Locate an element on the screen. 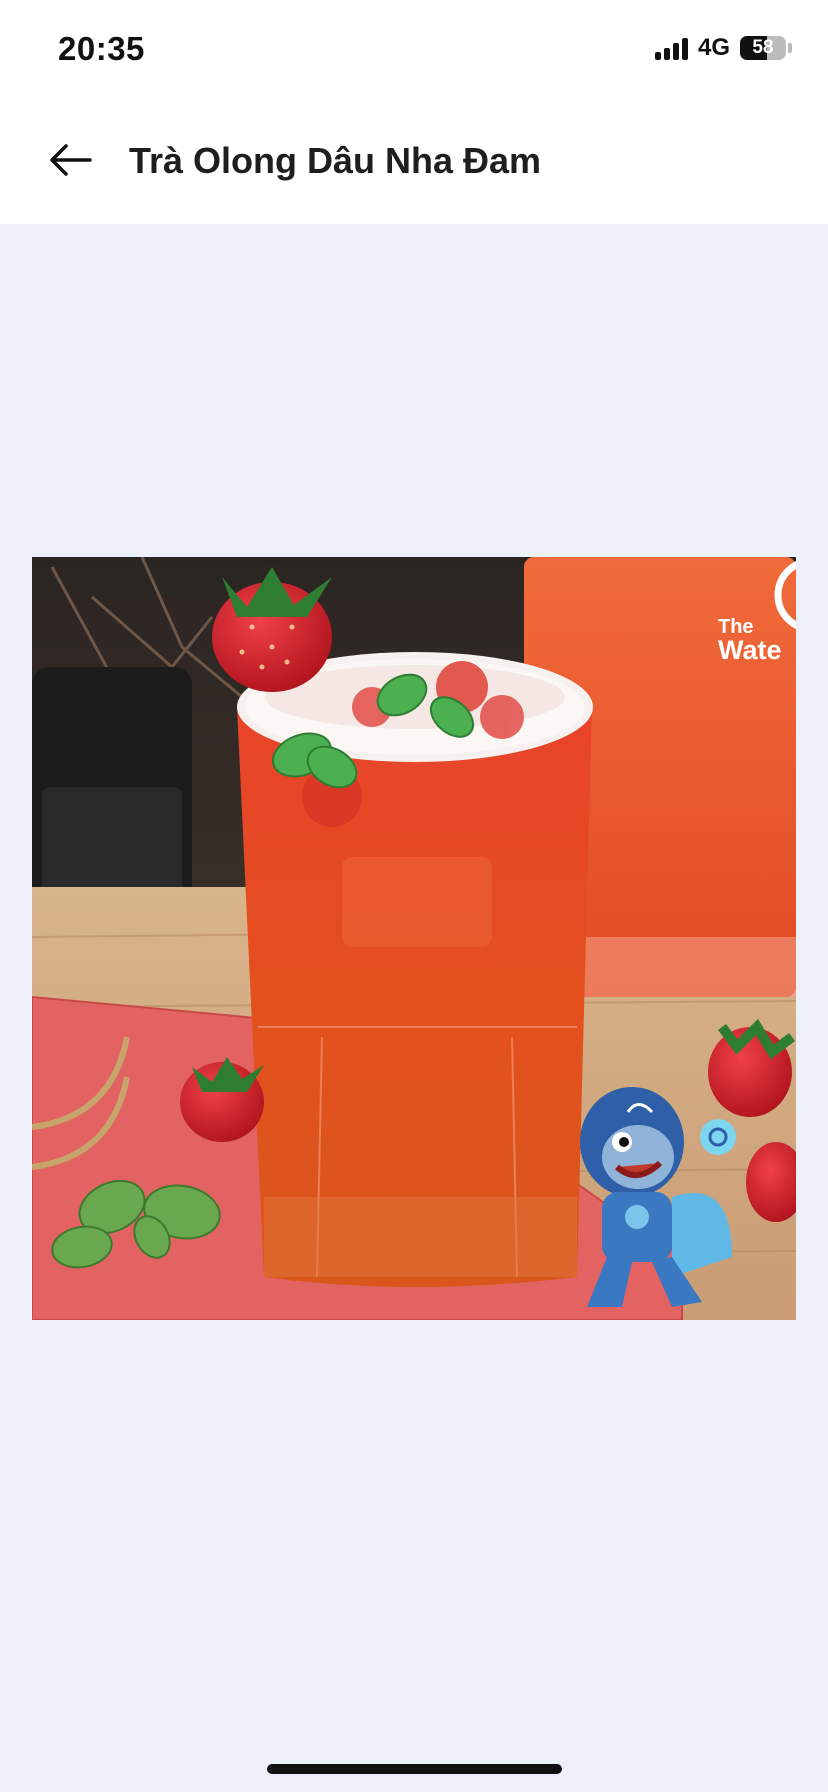  header: Trà Olong Dâu Nha Đam is located at coordinates (414, 162).